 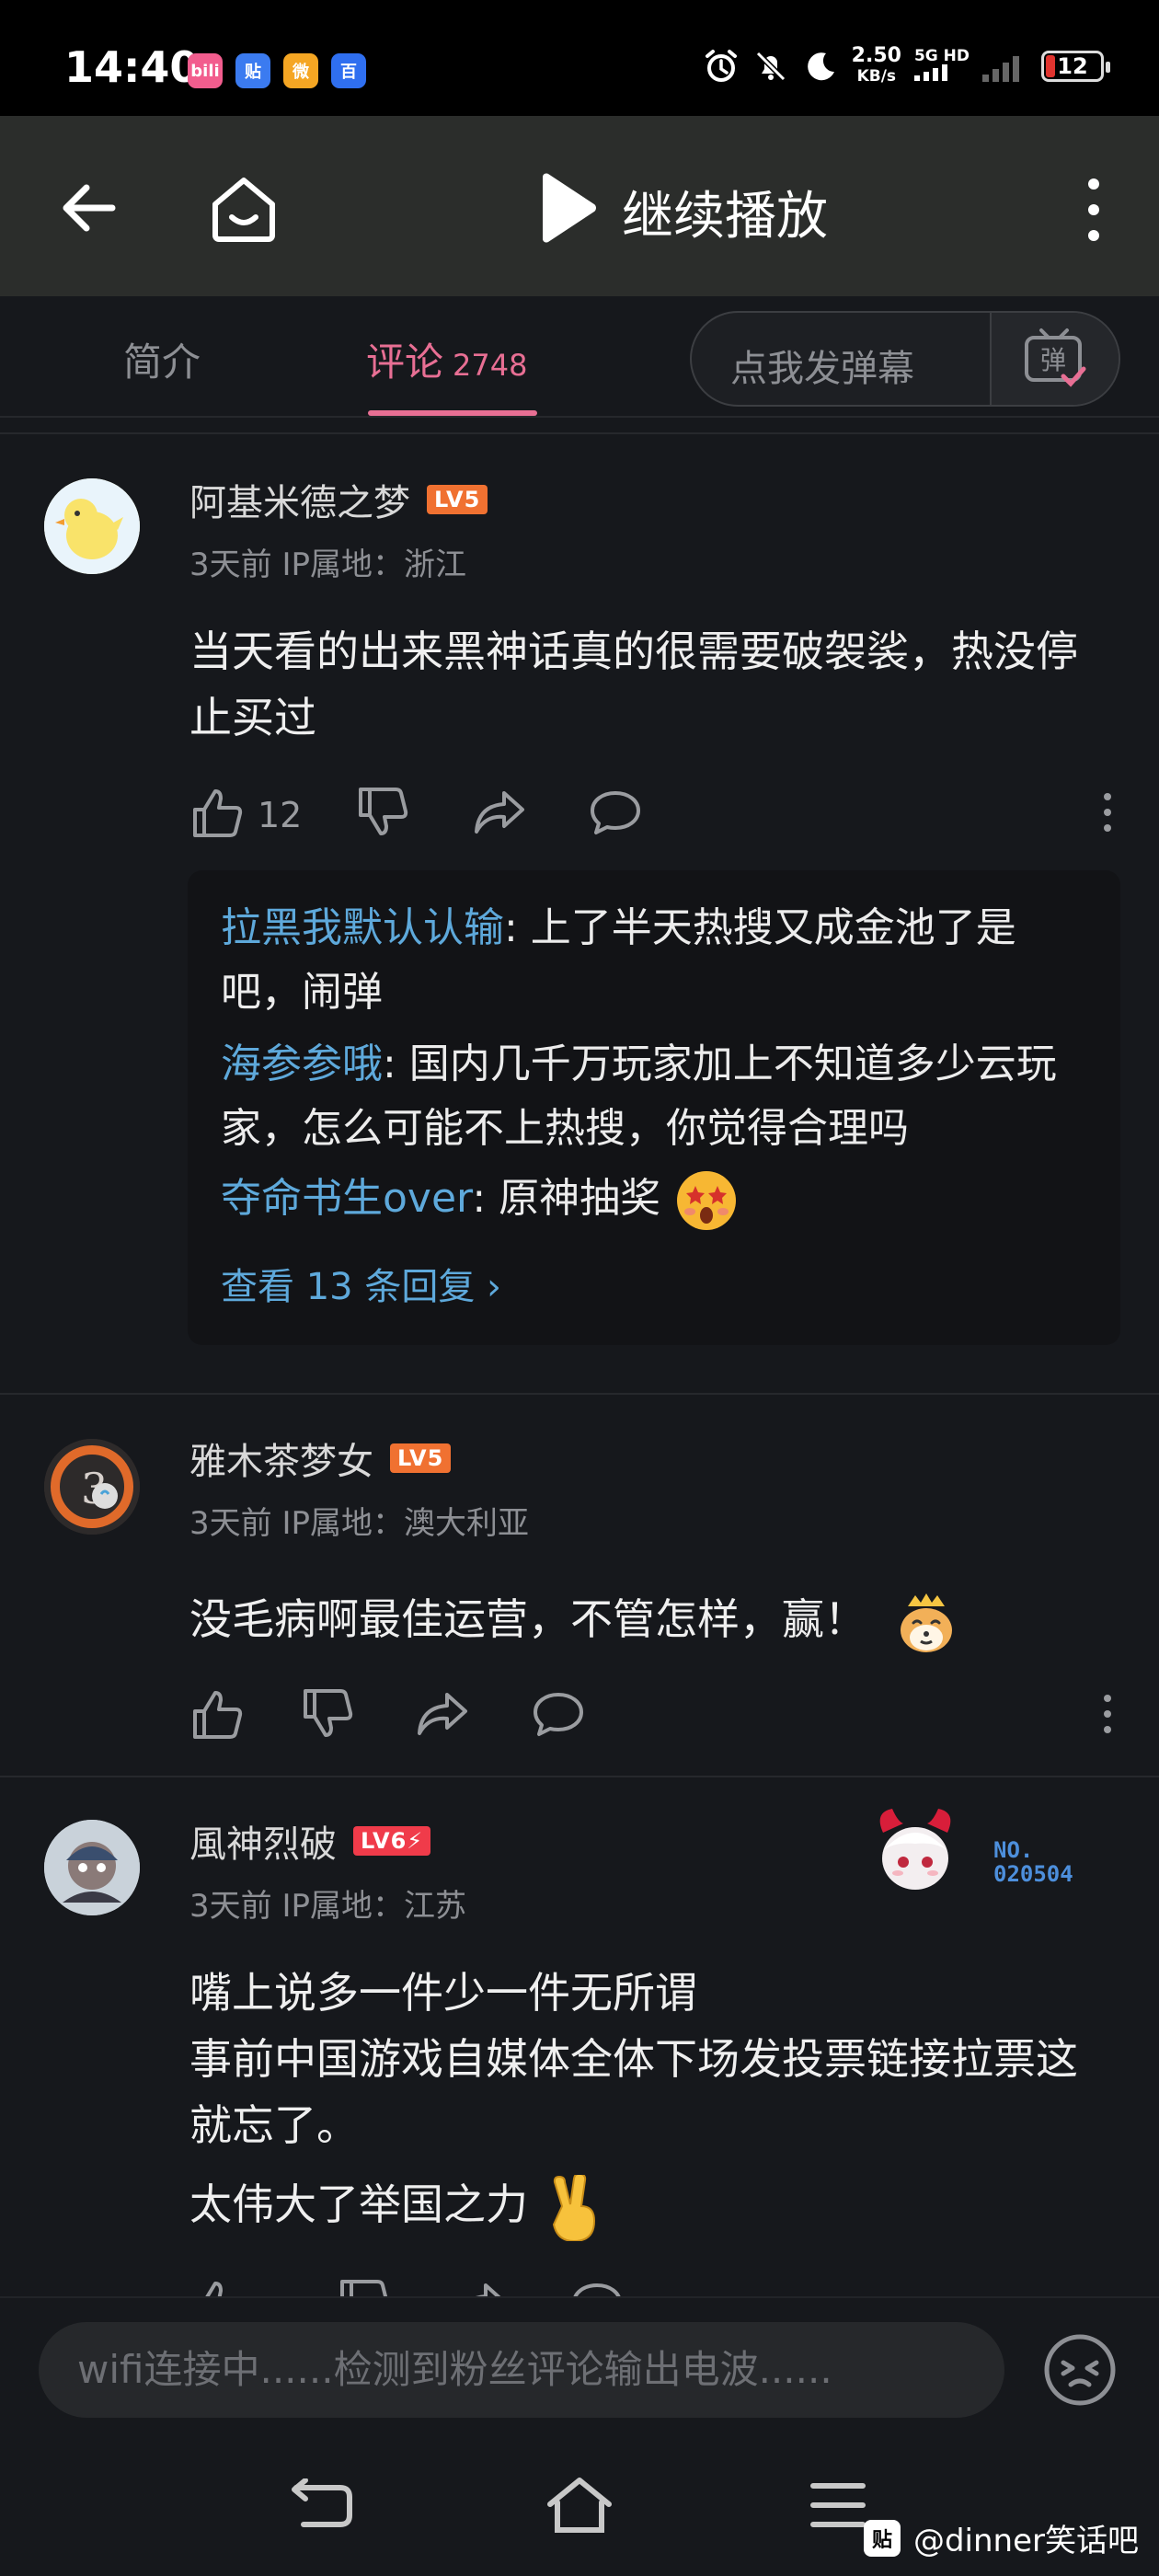 What do you see at coordinates (658, 960) in the screenshot?
I see `reply-item: 拉黑我默认认输: 上了半天热搜又成金池了是吧，闹弹` at bounding box center [658, 960].